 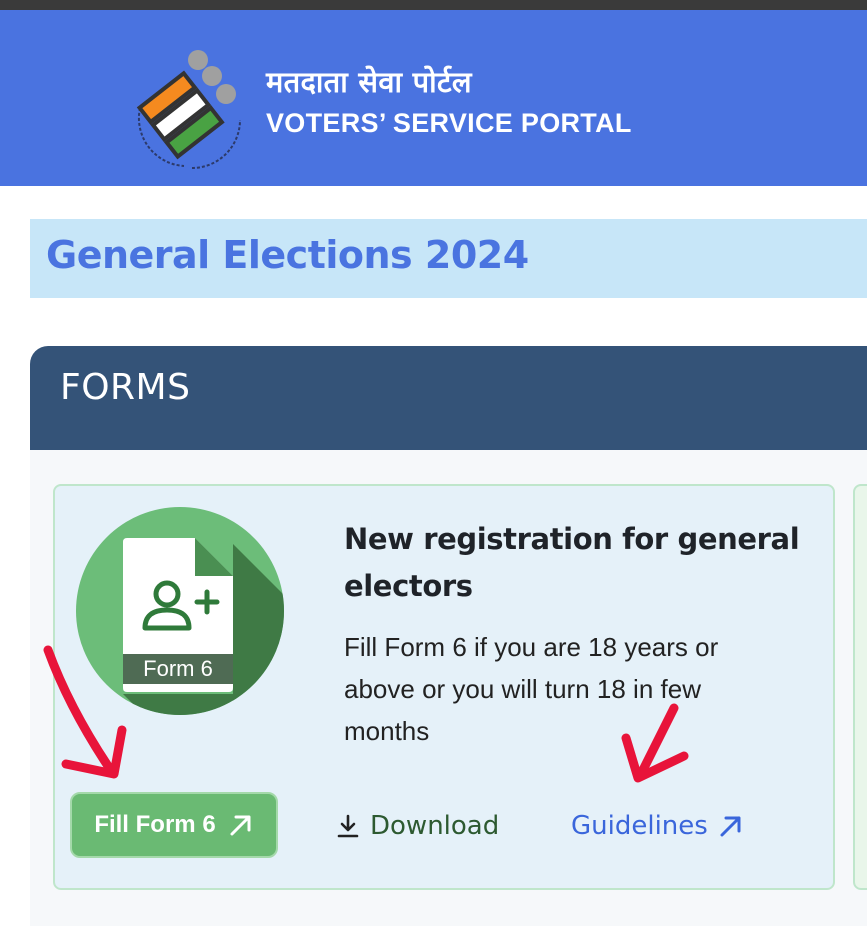 I want to click on election-banner: General Elections 2024, so click(x=448, y=258).